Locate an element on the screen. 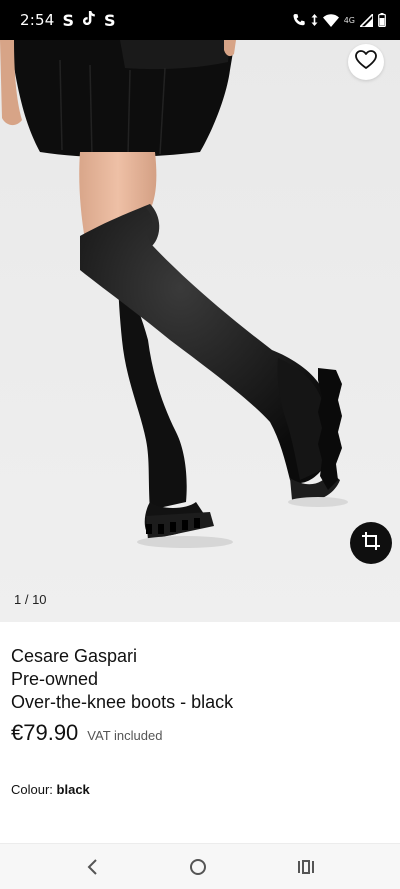 The height and width of the screenshot is (889, 400). price-row: €79.90 VAT included is located at coordinates (201, 733).